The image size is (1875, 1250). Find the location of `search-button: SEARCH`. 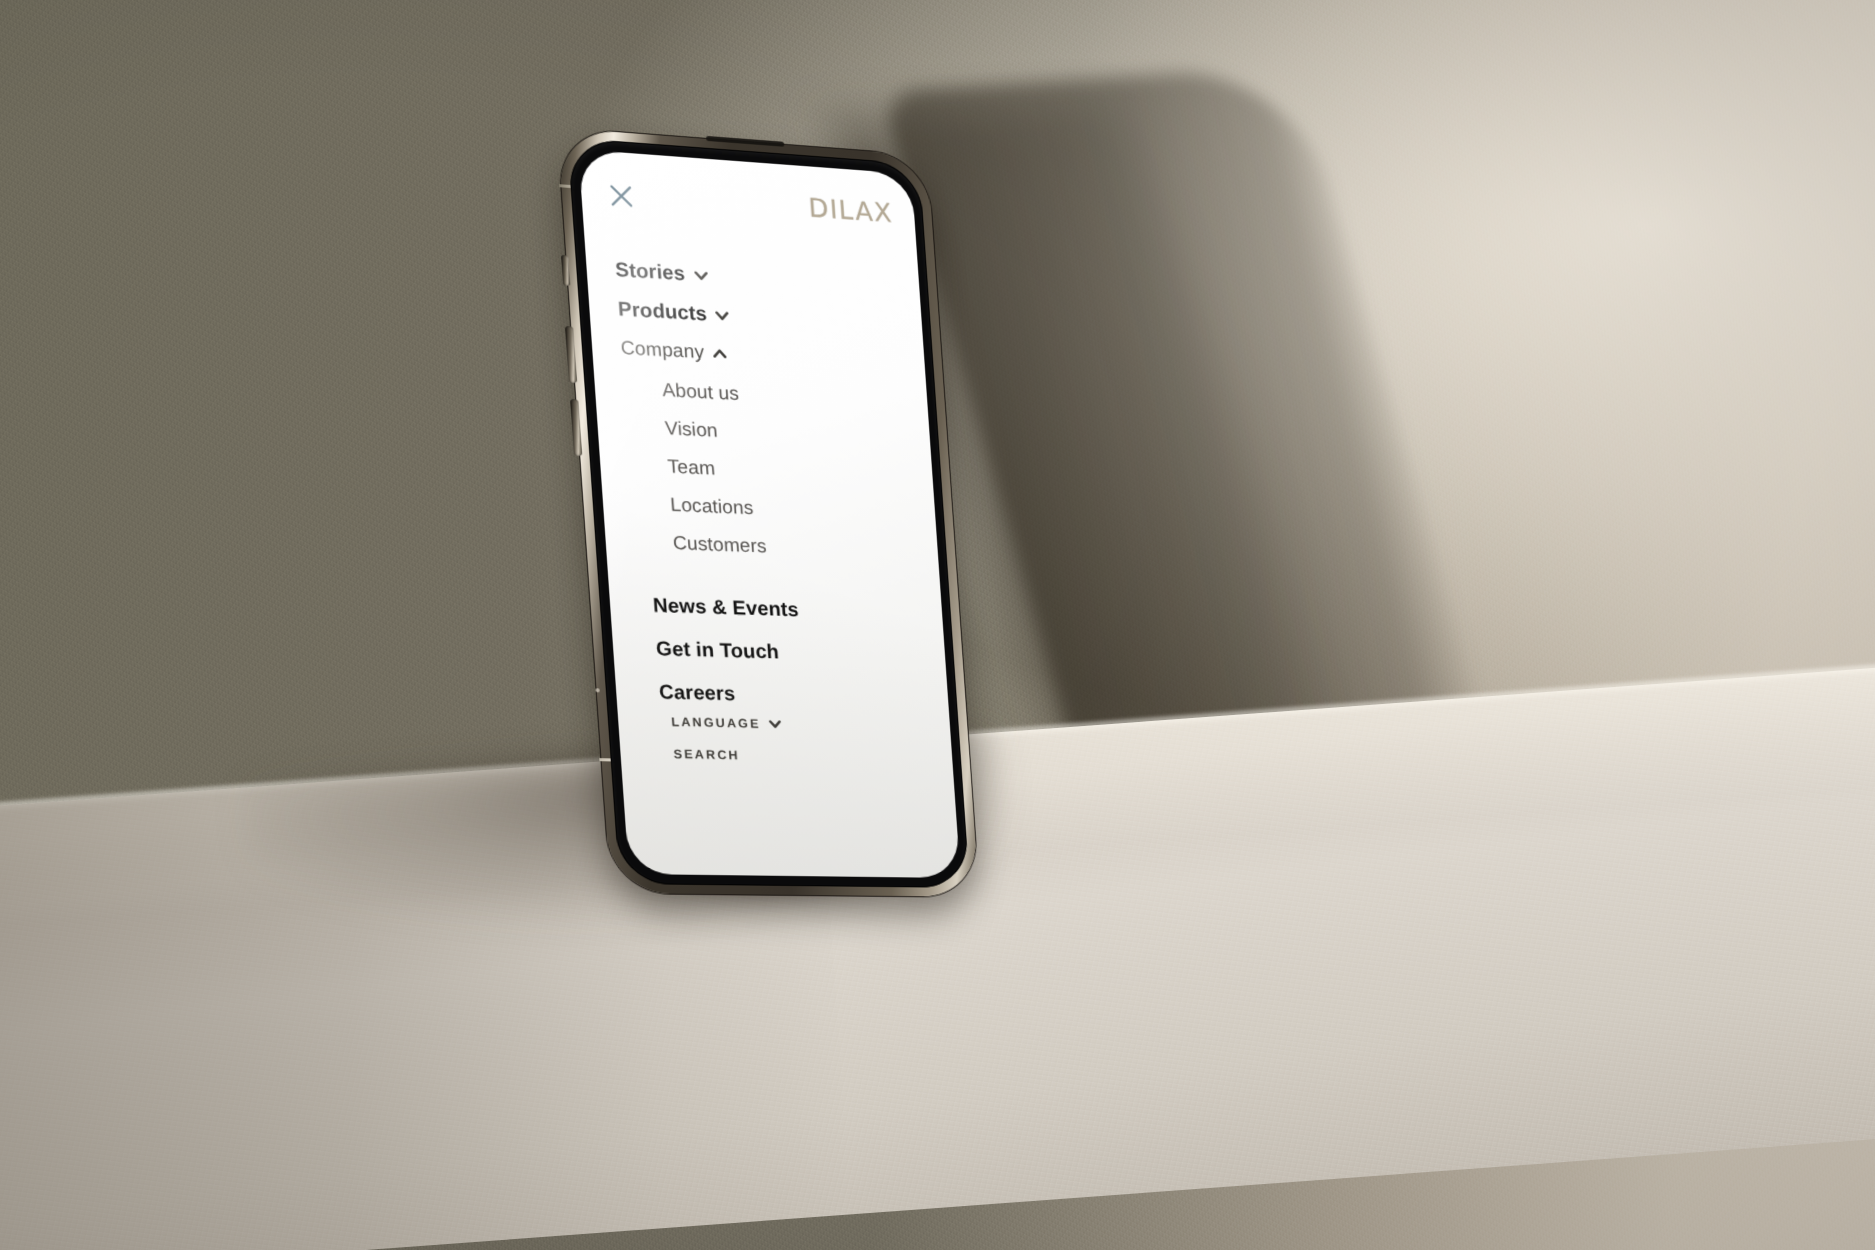

search-button: SEARCH is located at coordinates (812, 756).